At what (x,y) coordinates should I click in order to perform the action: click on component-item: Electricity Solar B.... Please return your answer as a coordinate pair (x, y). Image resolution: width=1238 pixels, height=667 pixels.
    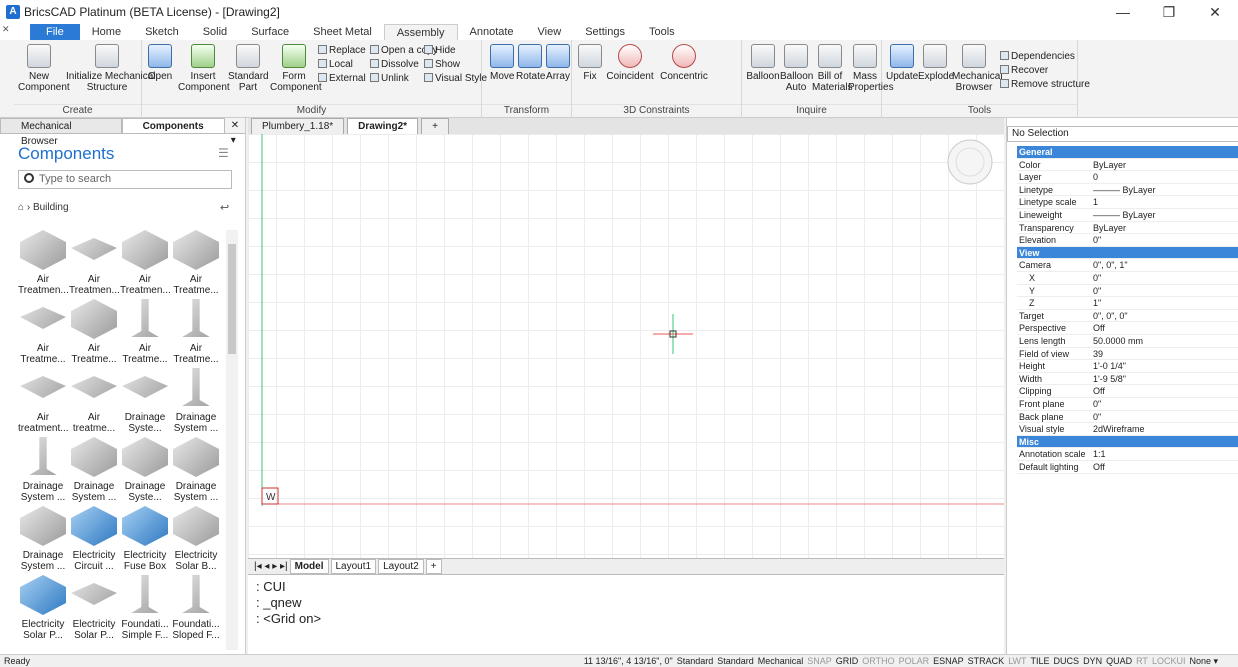
    Looking at the image, I should click on (196, 539).